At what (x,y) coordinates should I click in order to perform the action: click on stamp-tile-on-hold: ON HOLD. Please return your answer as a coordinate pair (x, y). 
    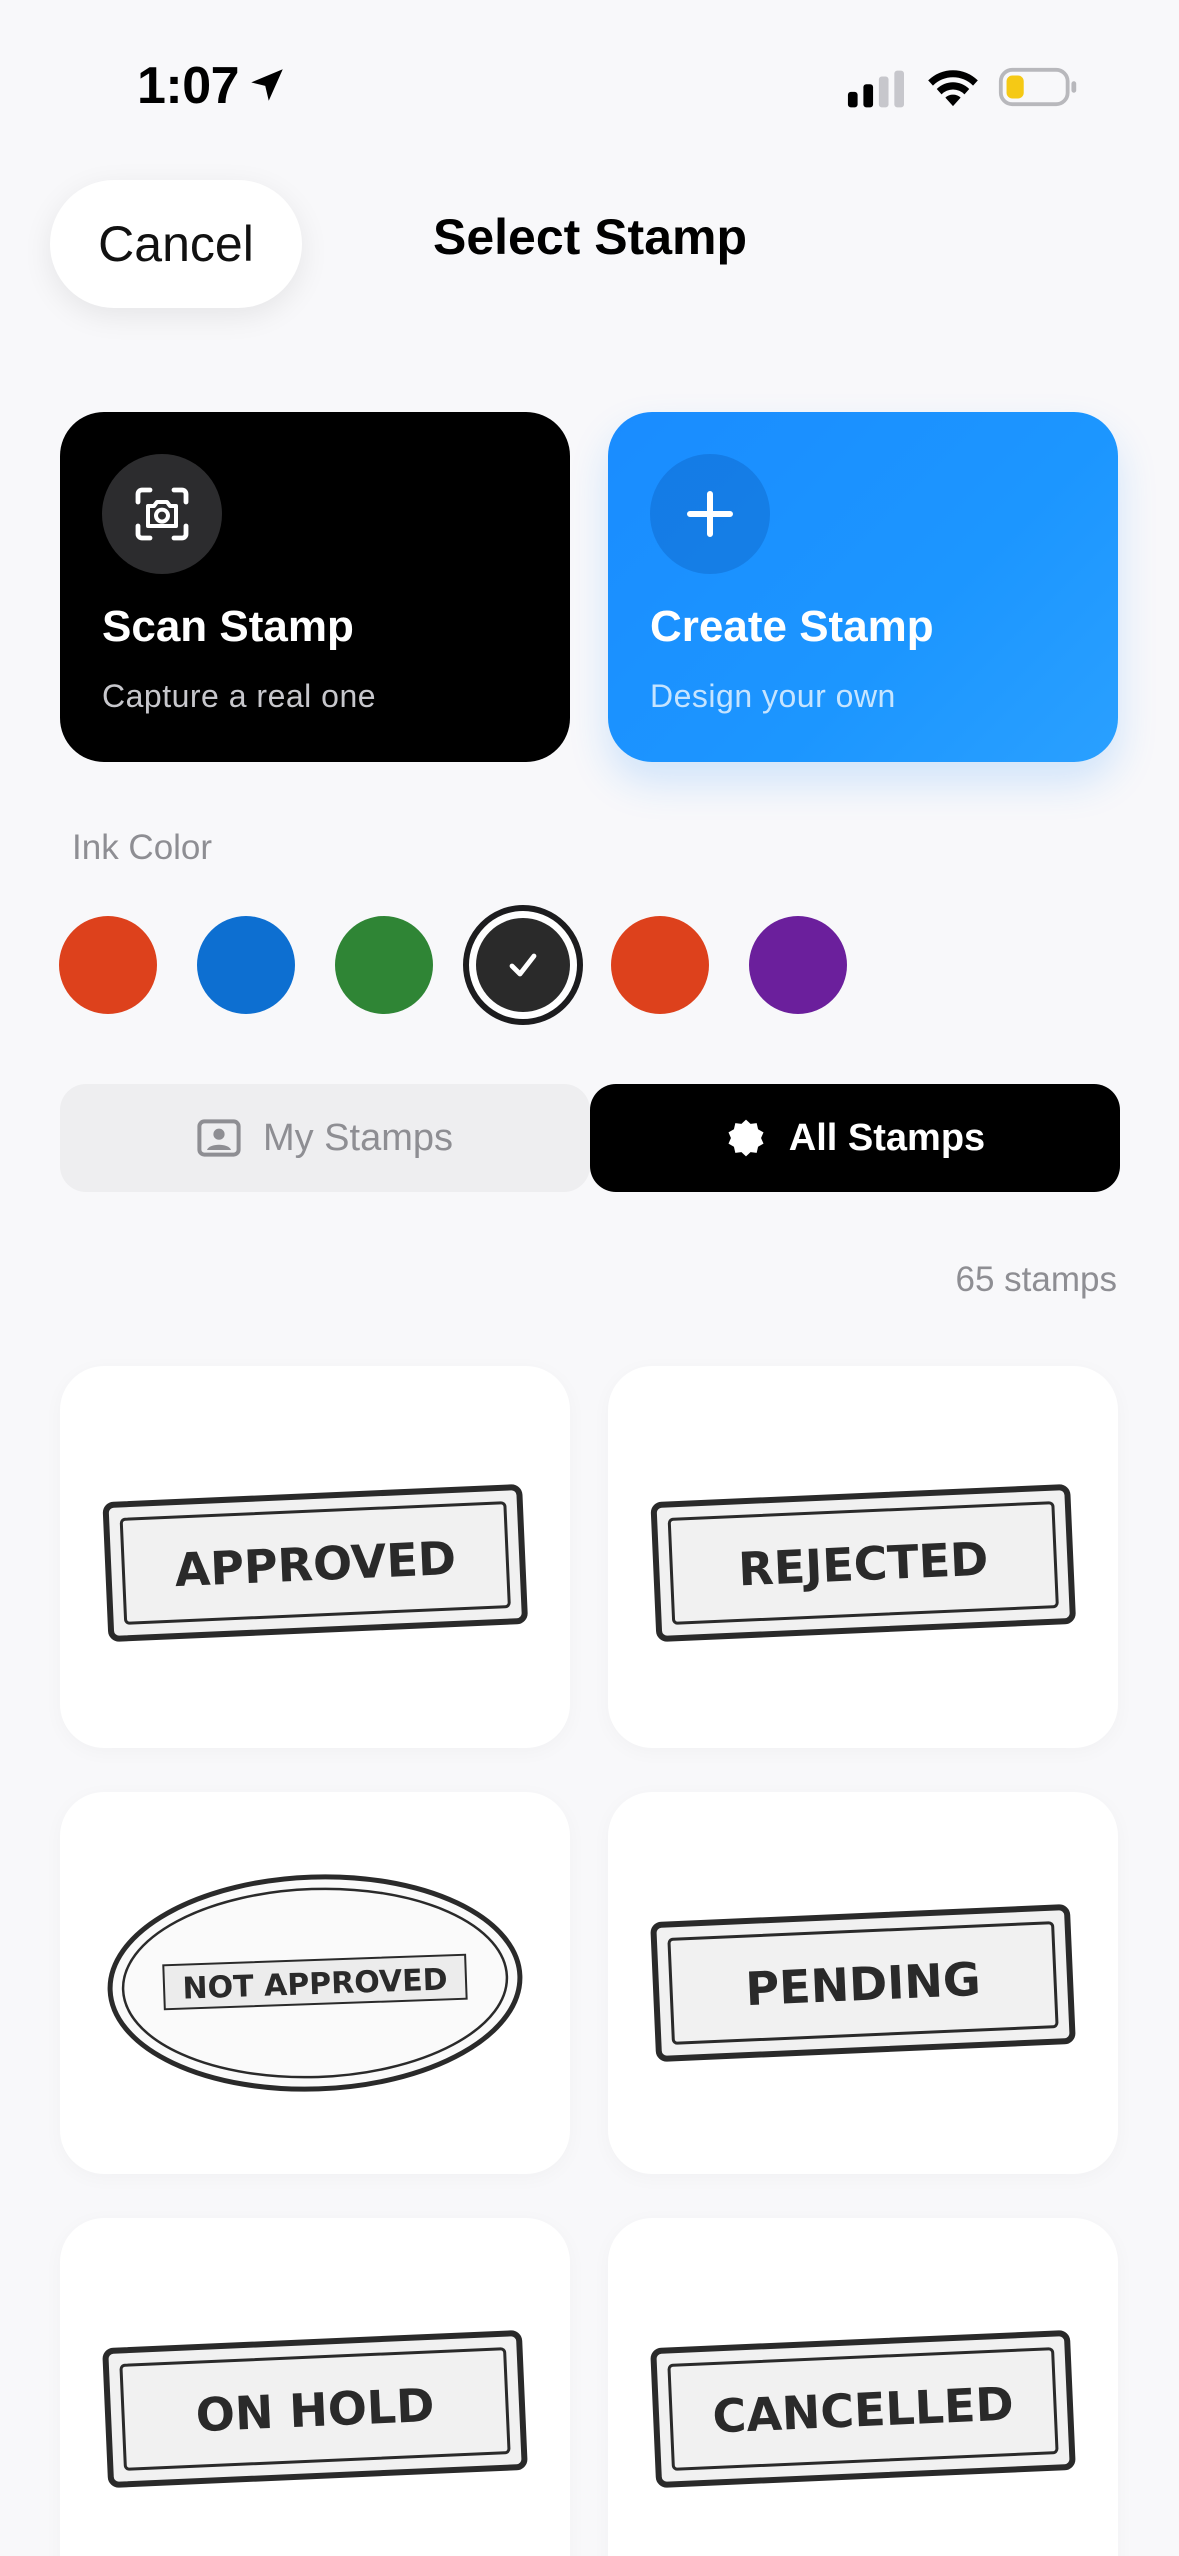
    Looking at the image, I should click on (315, 2387).